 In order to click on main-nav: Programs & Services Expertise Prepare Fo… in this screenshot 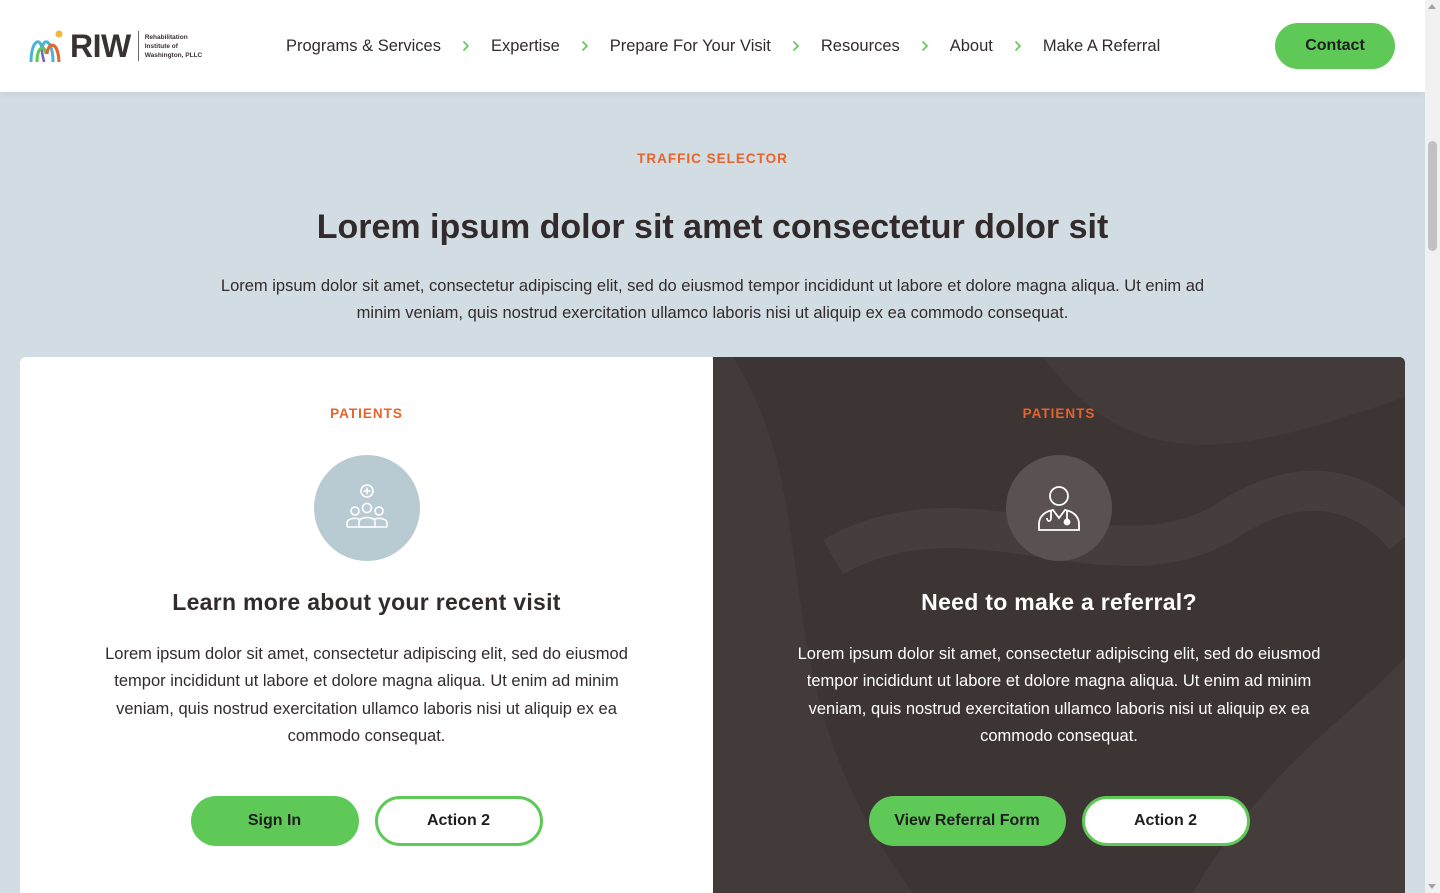, I will do `click(723, 46)`.